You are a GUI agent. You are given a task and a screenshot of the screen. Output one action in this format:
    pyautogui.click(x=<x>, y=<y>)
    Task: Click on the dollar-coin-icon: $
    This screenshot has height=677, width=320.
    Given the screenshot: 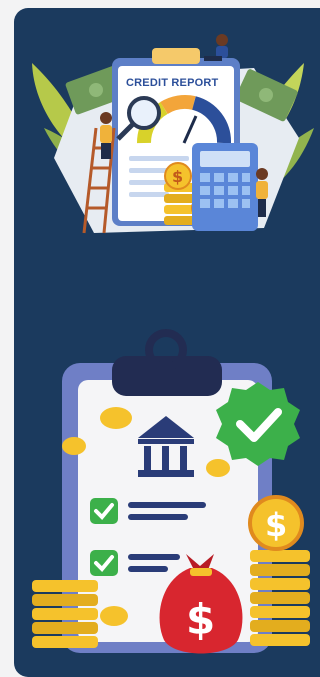 What is the action you would take?
    pyautogui.click(x=276, y=523)
    